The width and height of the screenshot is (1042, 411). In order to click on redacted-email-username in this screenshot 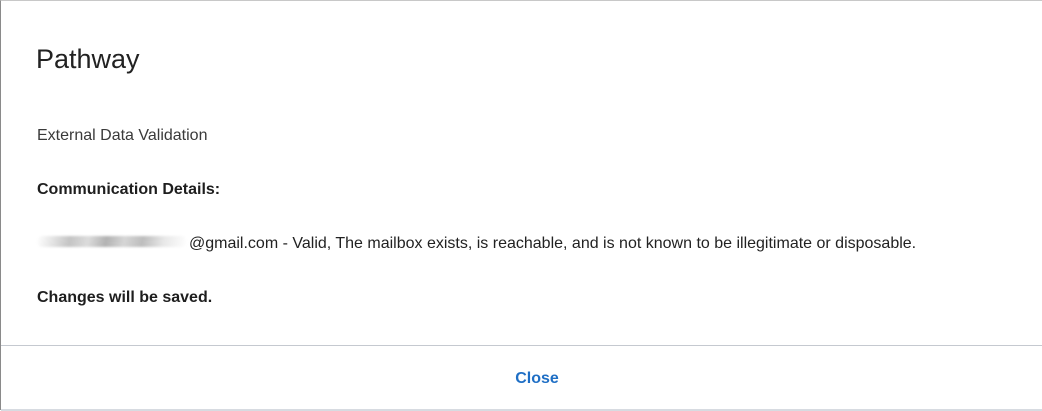, I will do `click(112, 242)`.